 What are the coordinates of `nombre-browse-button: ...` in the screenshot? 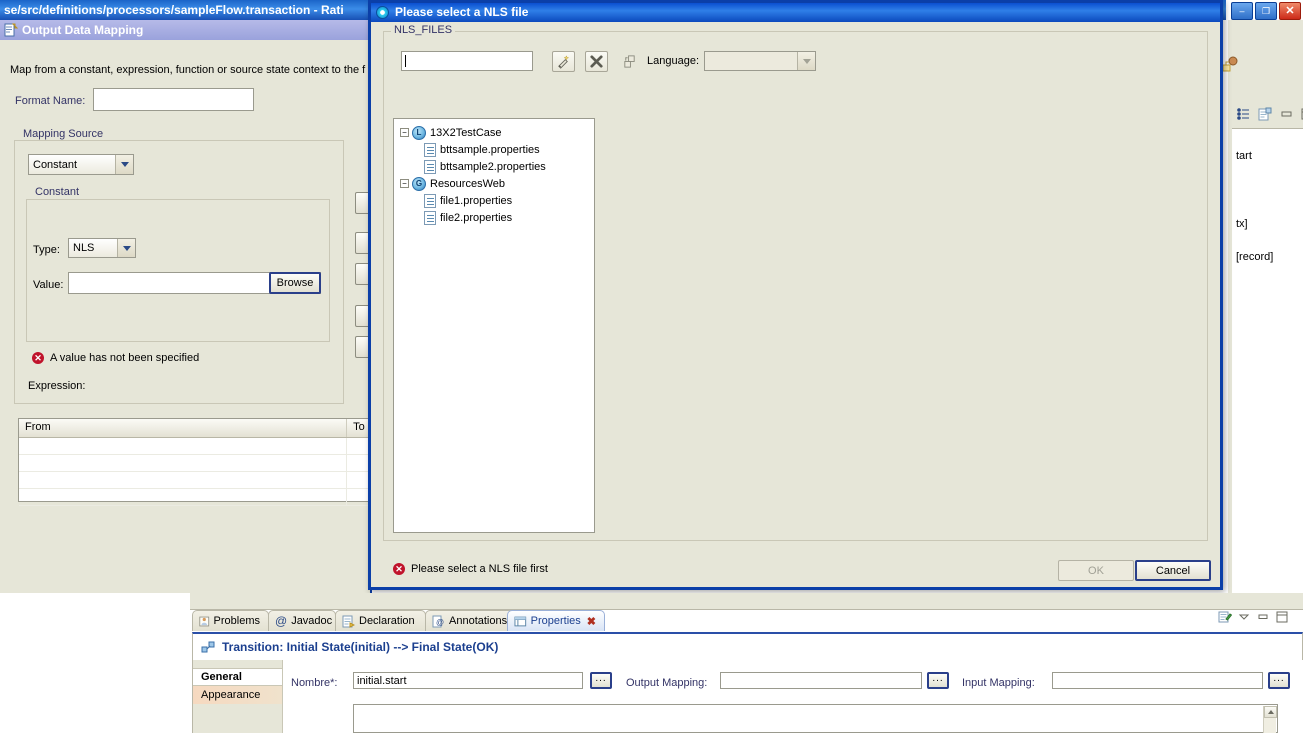 It's located at (601, 680).